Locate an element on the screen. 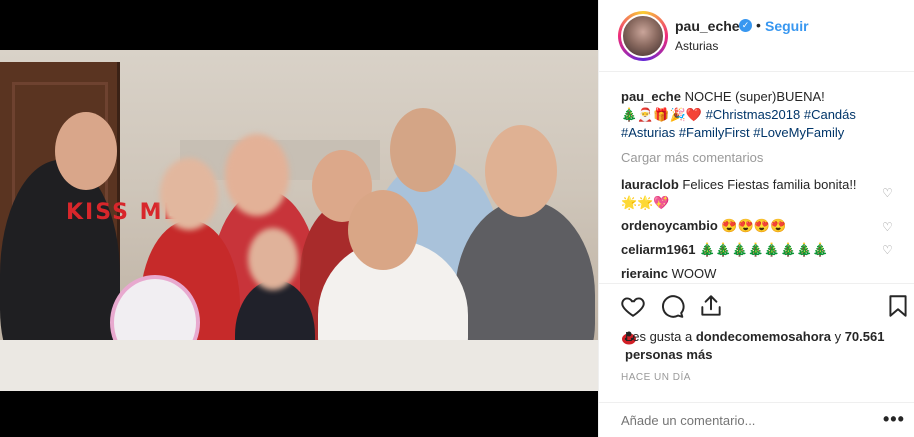  add-comment-input is located at coordinates (736, 420).